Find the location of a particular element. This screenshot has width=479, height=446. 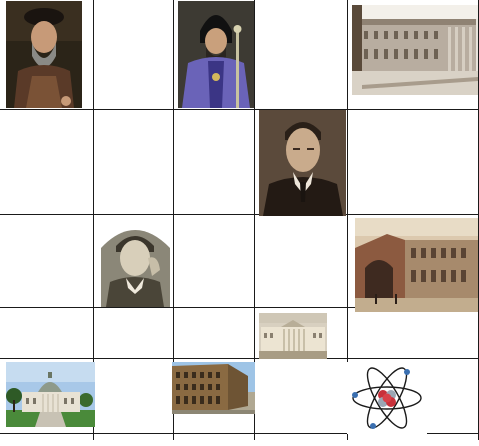

engraving-writer-portrait is located at coordinates (135, 262).